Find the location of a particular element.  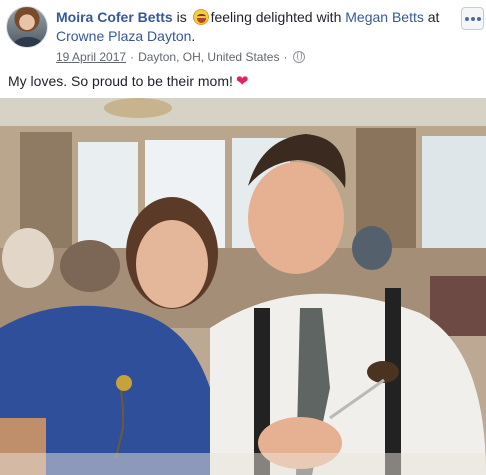

avatar-figure is located at coordinates (28, 42).